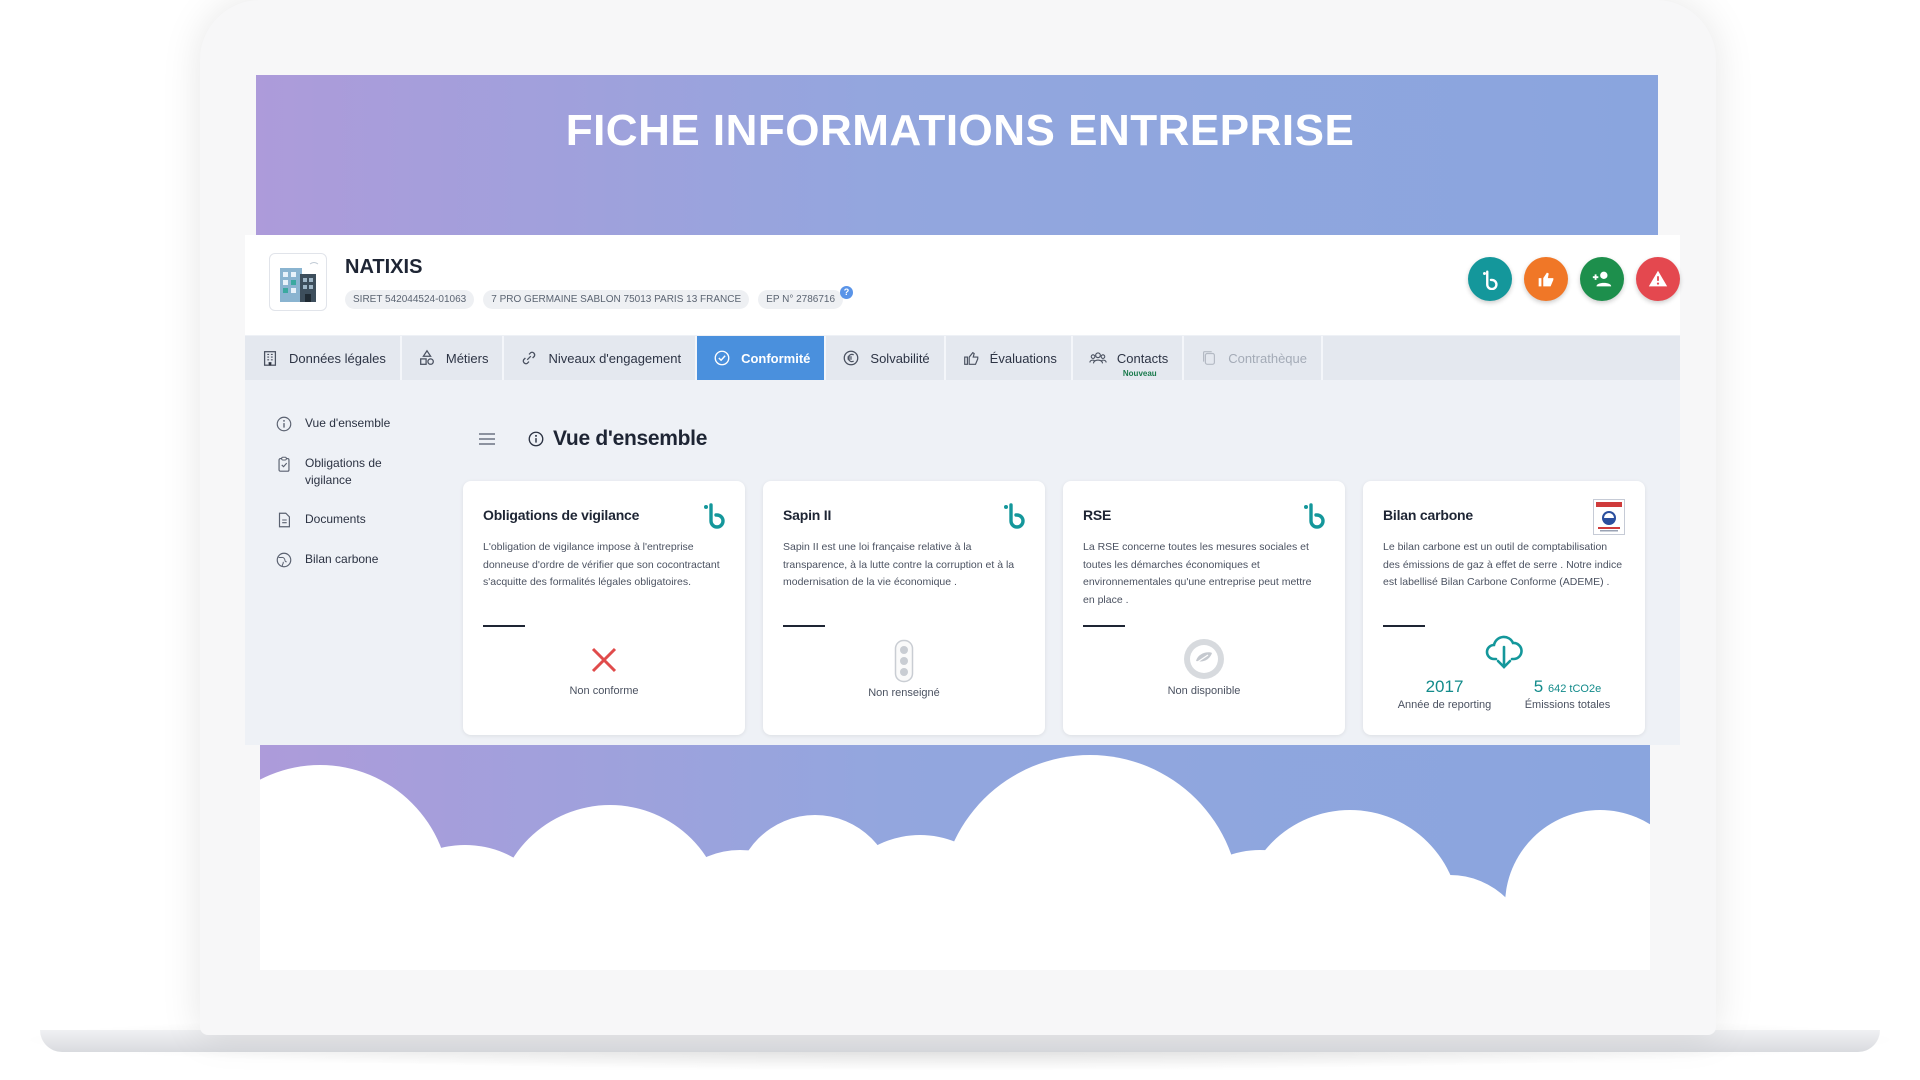 This screenshot has height=1080, width=1920. What do you see at coordinates (487, 439) in the screenshot?
I see `menu-icon` at bounding box center [487, 439].